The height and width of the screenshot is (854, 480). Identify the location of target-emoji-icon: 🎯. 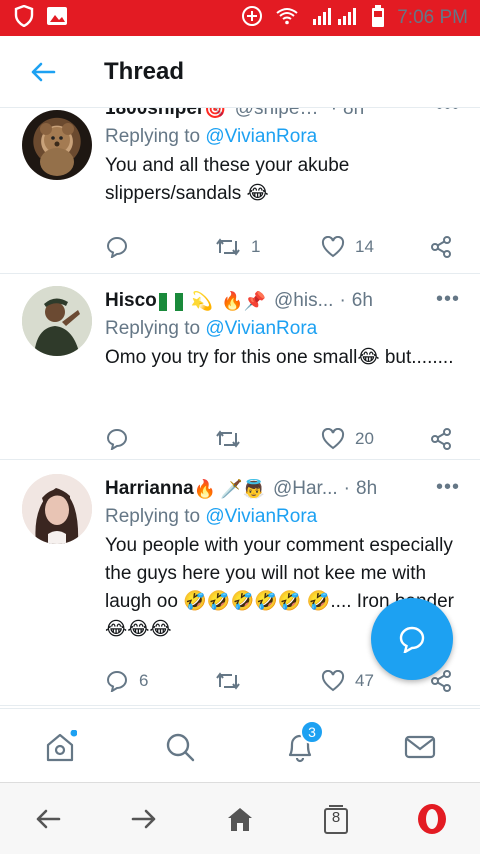
(215, 113).